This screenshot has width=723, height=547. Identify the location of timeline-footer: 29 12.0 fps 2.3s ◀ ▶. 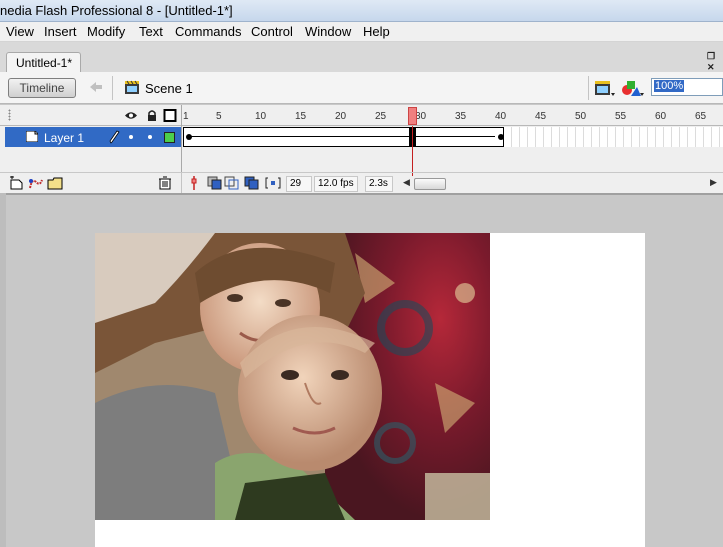
(361, 183).